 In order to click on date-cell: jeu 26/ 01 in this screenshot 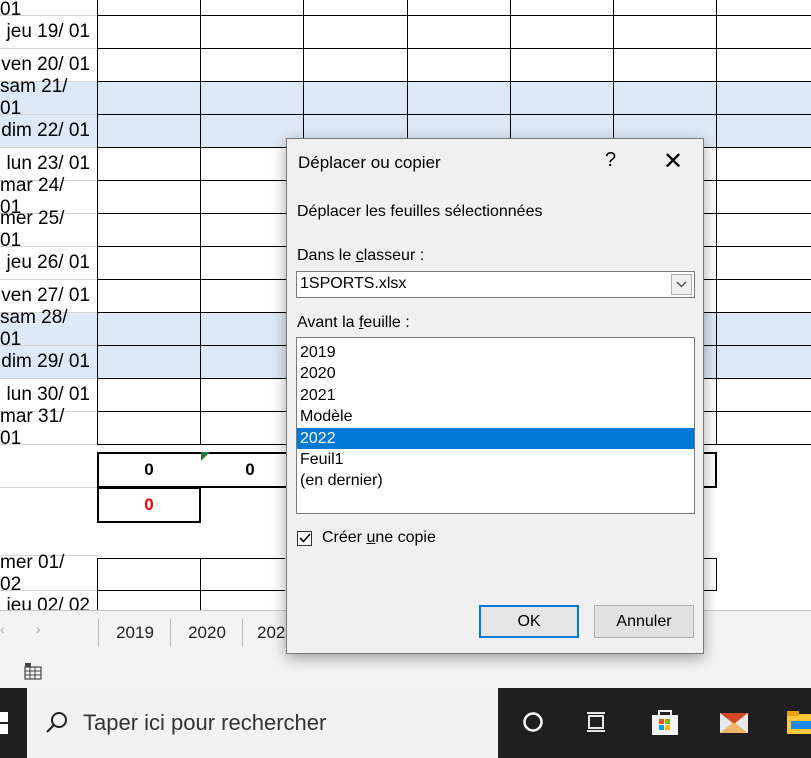, I will do `click(48, 263)`.